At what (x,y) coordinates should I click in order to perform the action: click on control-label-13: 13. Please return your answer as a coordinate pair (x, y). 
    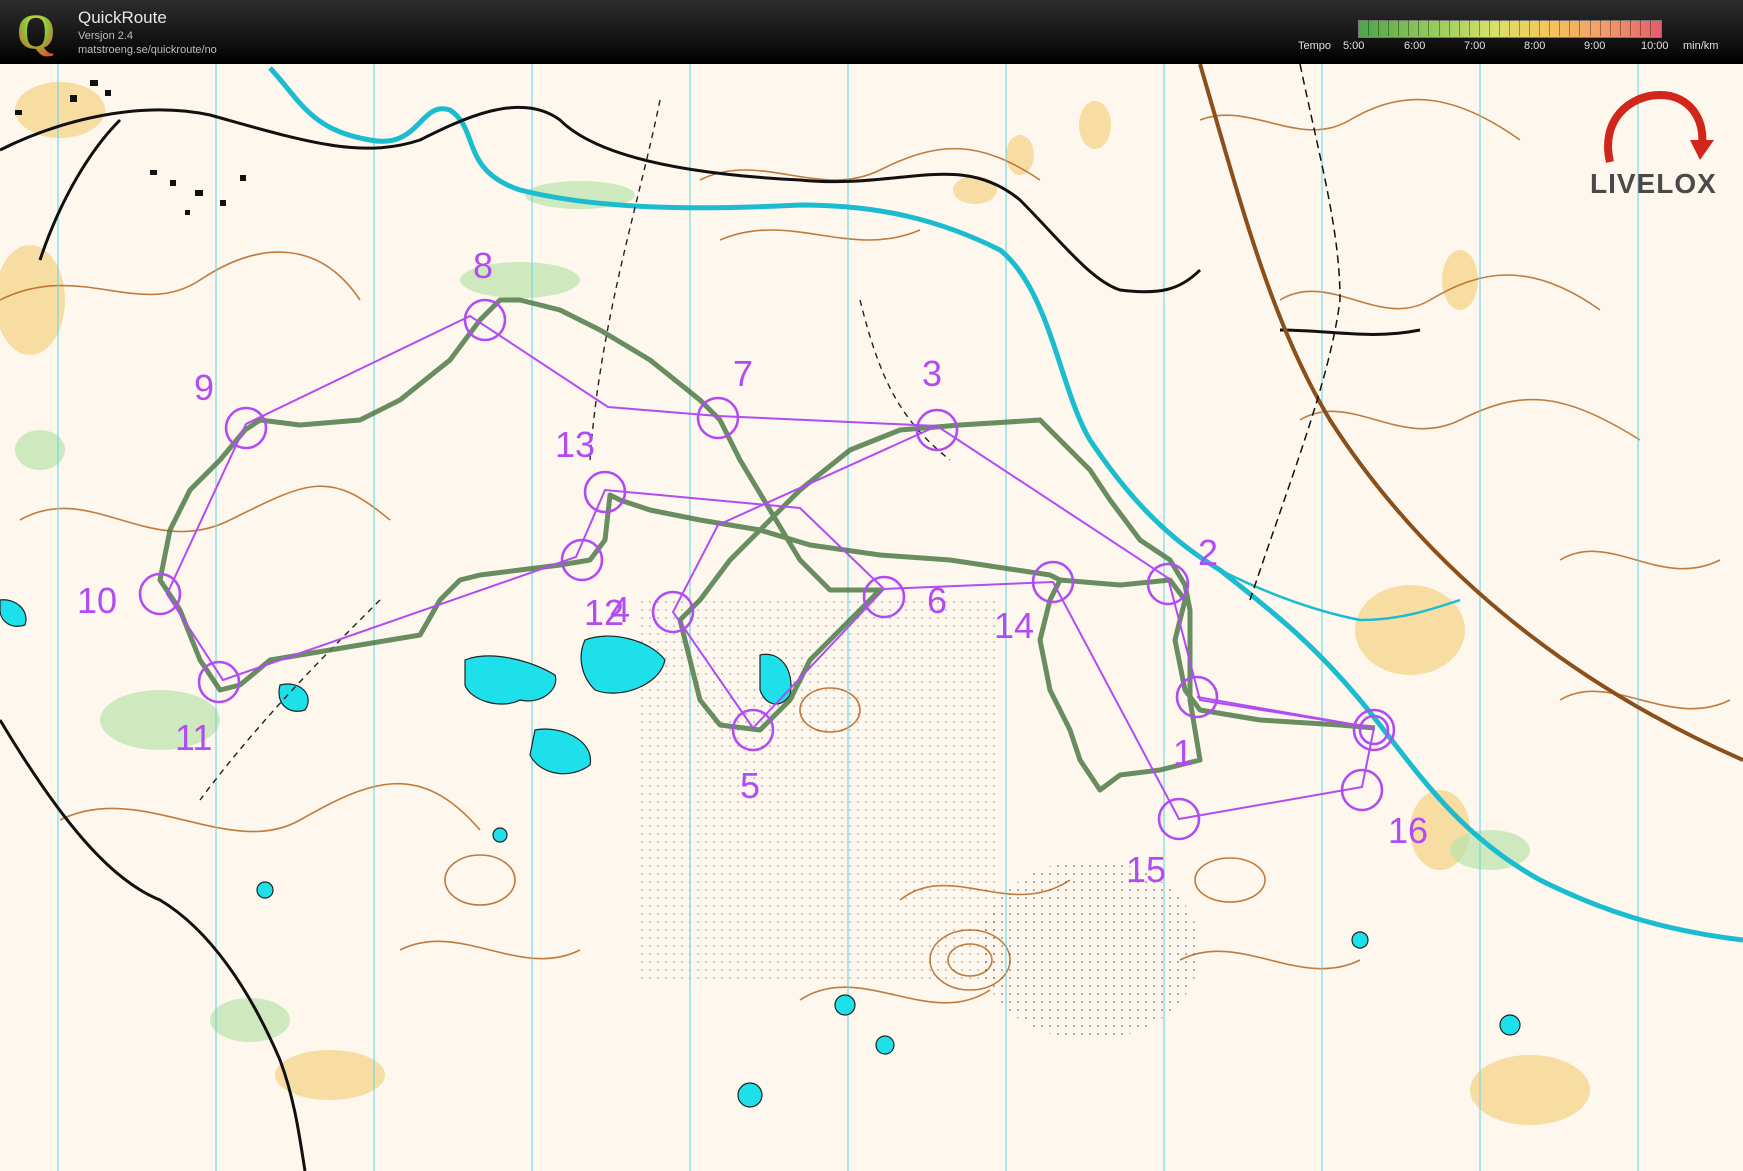
    Looking at the image, I should click on (575, 444).